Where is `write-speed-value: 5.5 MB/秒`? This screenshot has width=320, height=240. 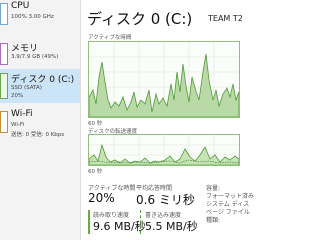
write-speed-value: 5.5 MB/秒 is located at coordinates (171, 226).